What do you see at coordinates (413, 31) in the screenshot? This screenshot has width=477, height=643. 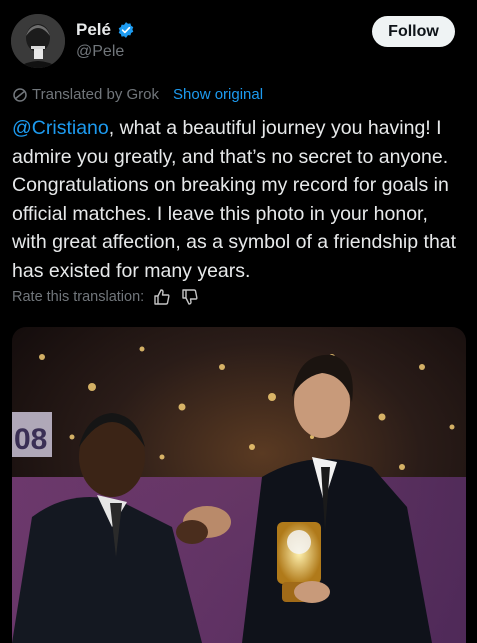 I see `follow-button: Follow` at bounding box center [413, 31].